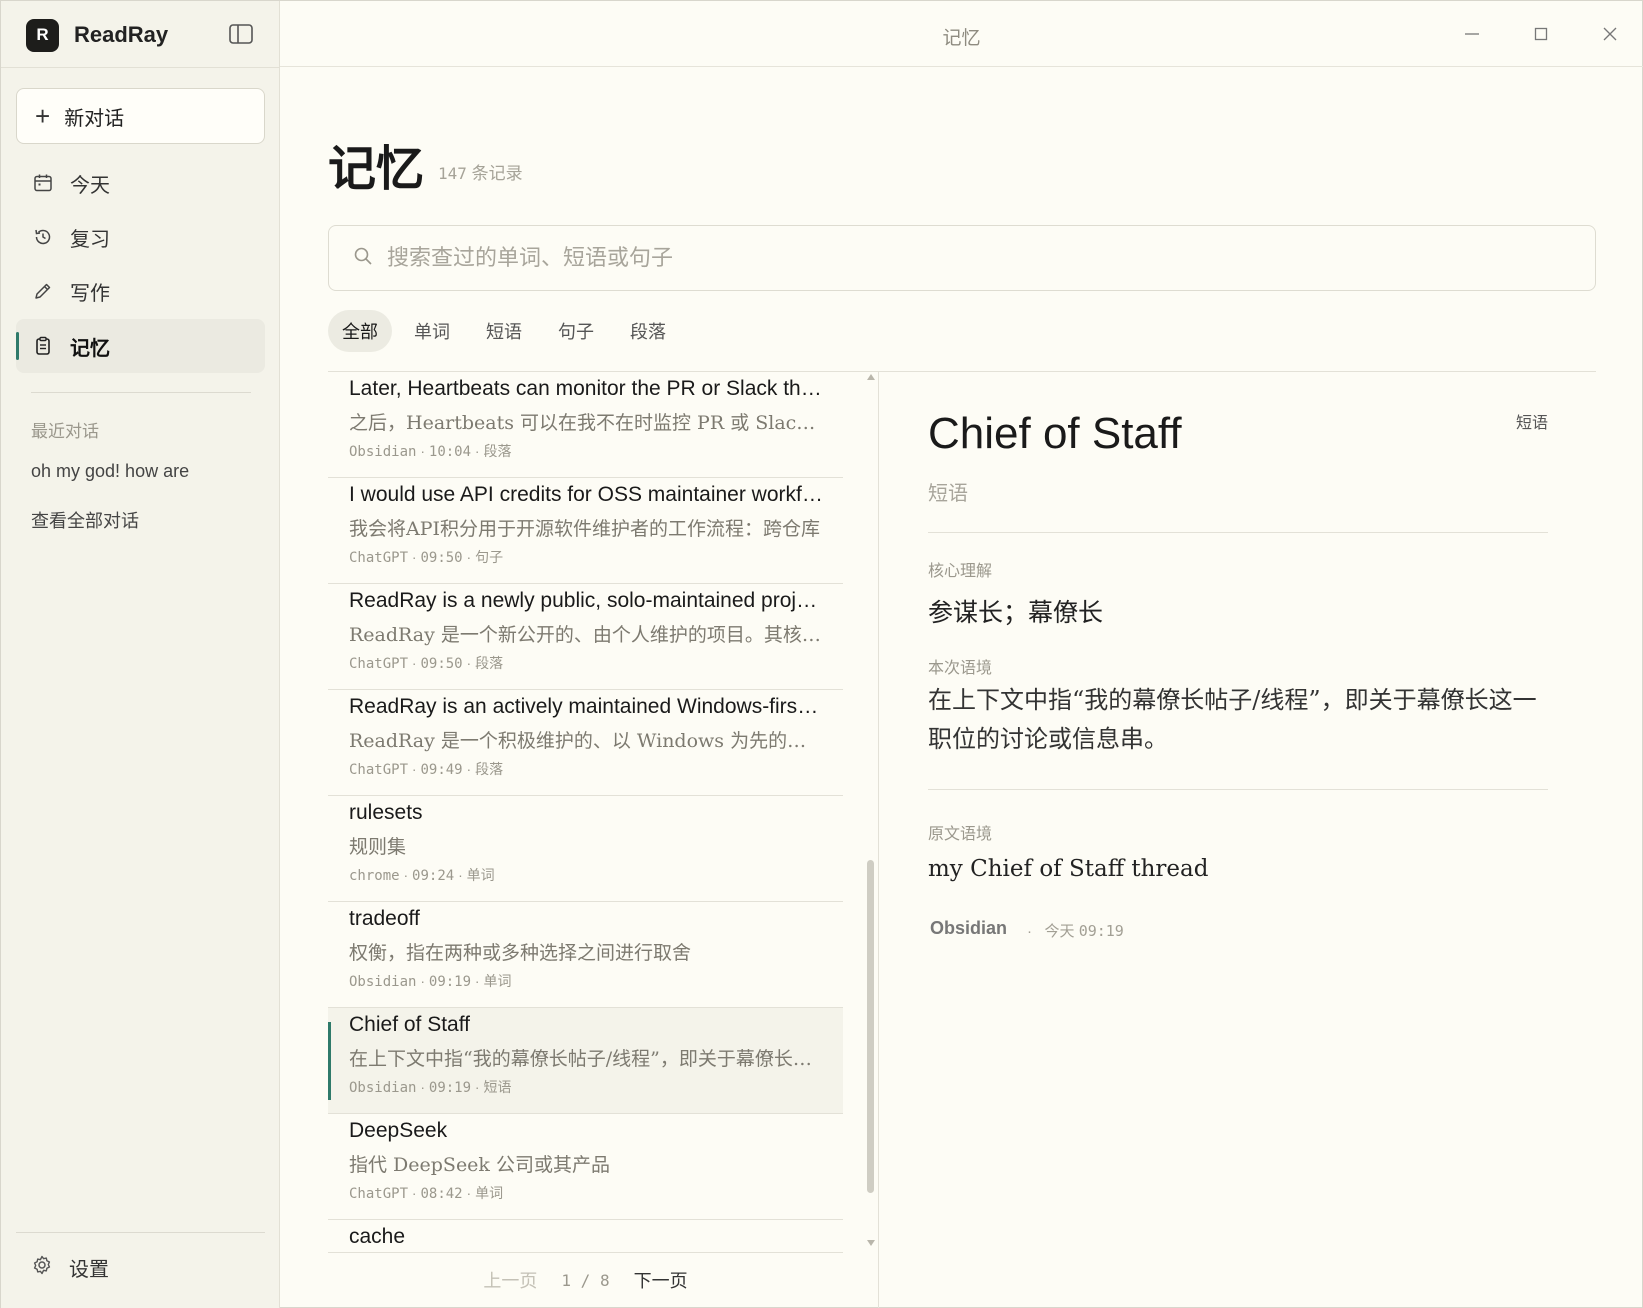 The height and width of the screenshot is (1308, 1643). I want to click on item-translation: 指代 DeepSeek 公司或其产品, so click(479, 1165).